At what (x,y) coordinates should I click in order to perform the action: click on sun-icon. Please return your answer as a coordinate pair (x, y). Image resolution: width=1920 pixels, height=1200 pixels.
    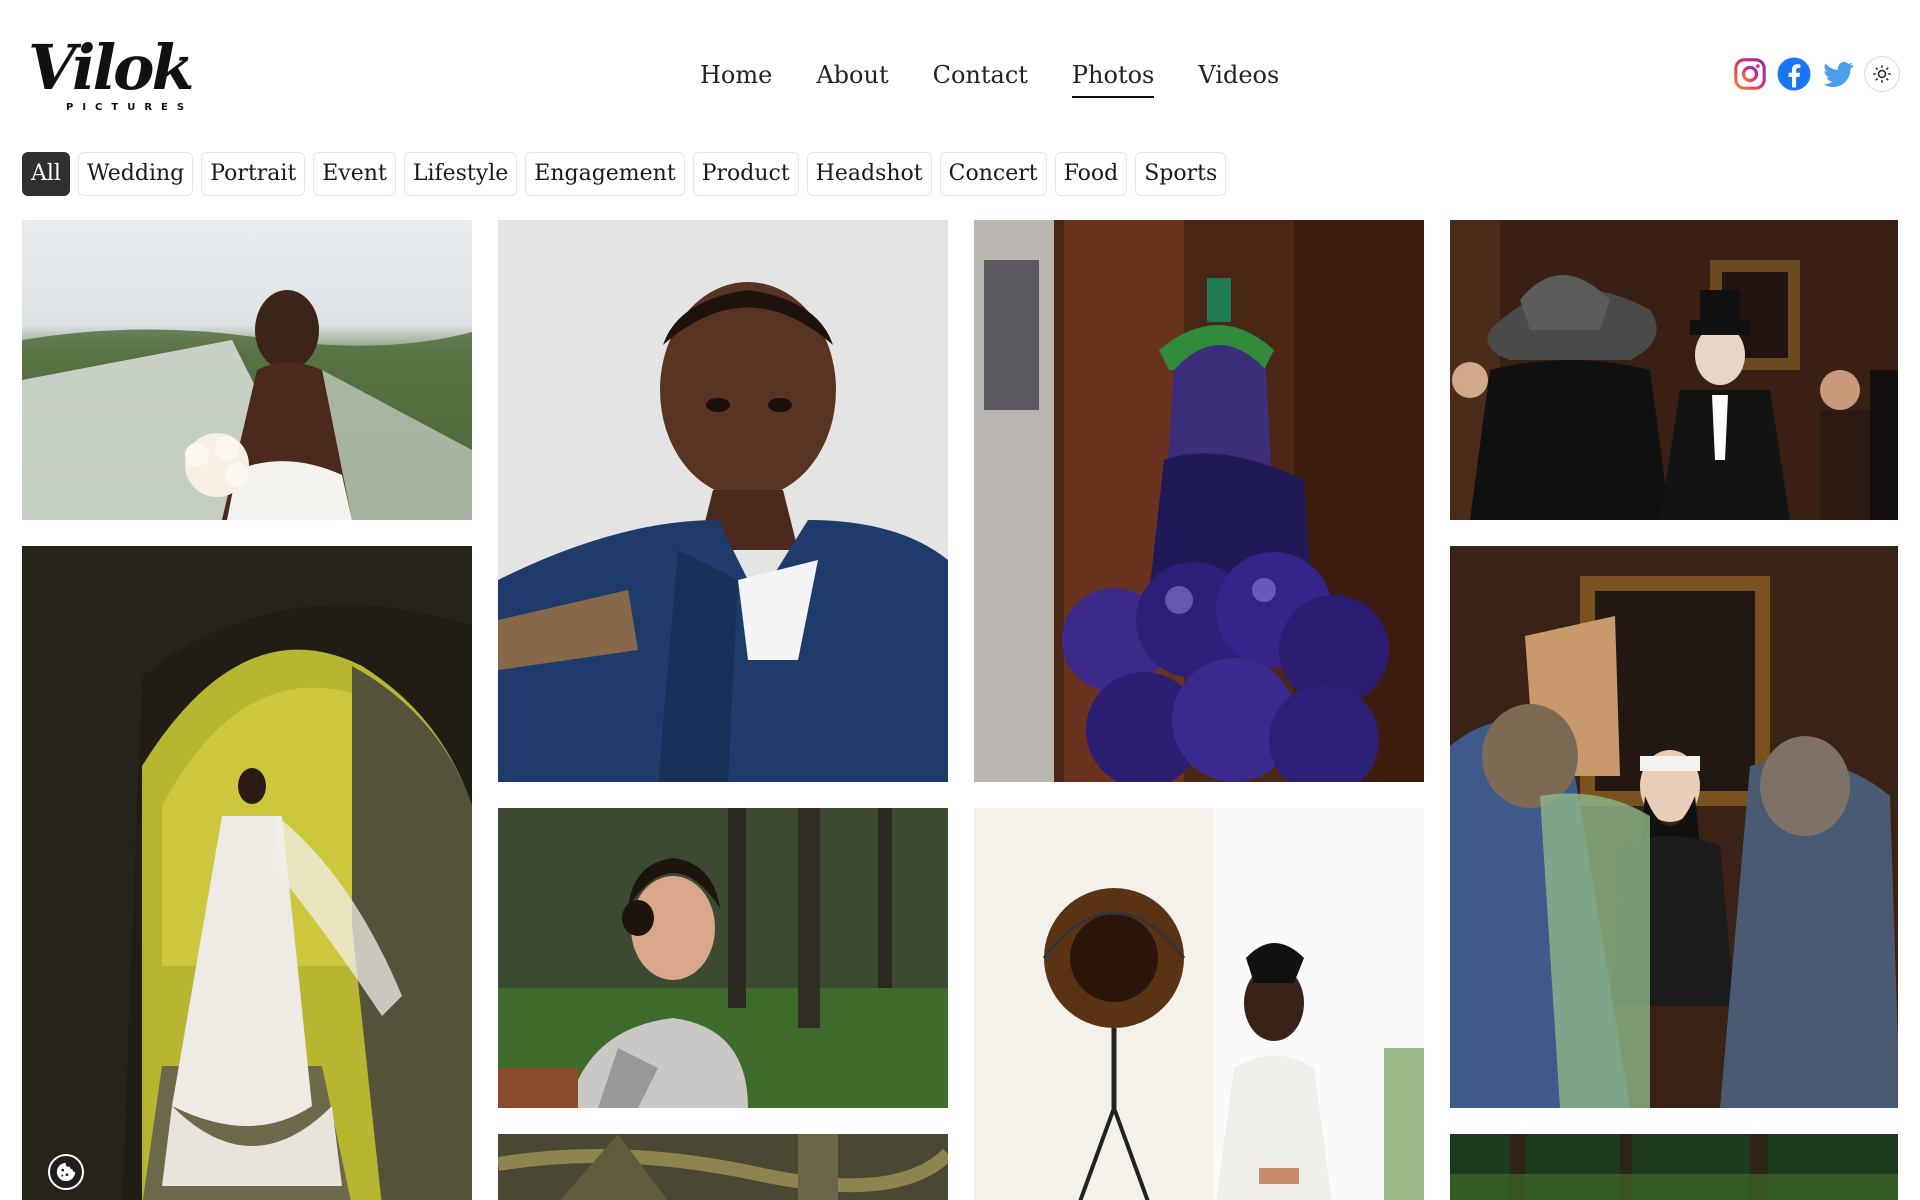
    Looking at the image, I should click on (1882, 74).